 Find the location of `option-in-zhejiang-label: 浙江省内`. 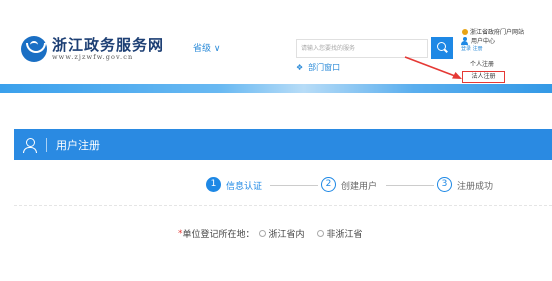

option-in-zhejiang-label: 浙江省内 is located at coordinates (287, 233).